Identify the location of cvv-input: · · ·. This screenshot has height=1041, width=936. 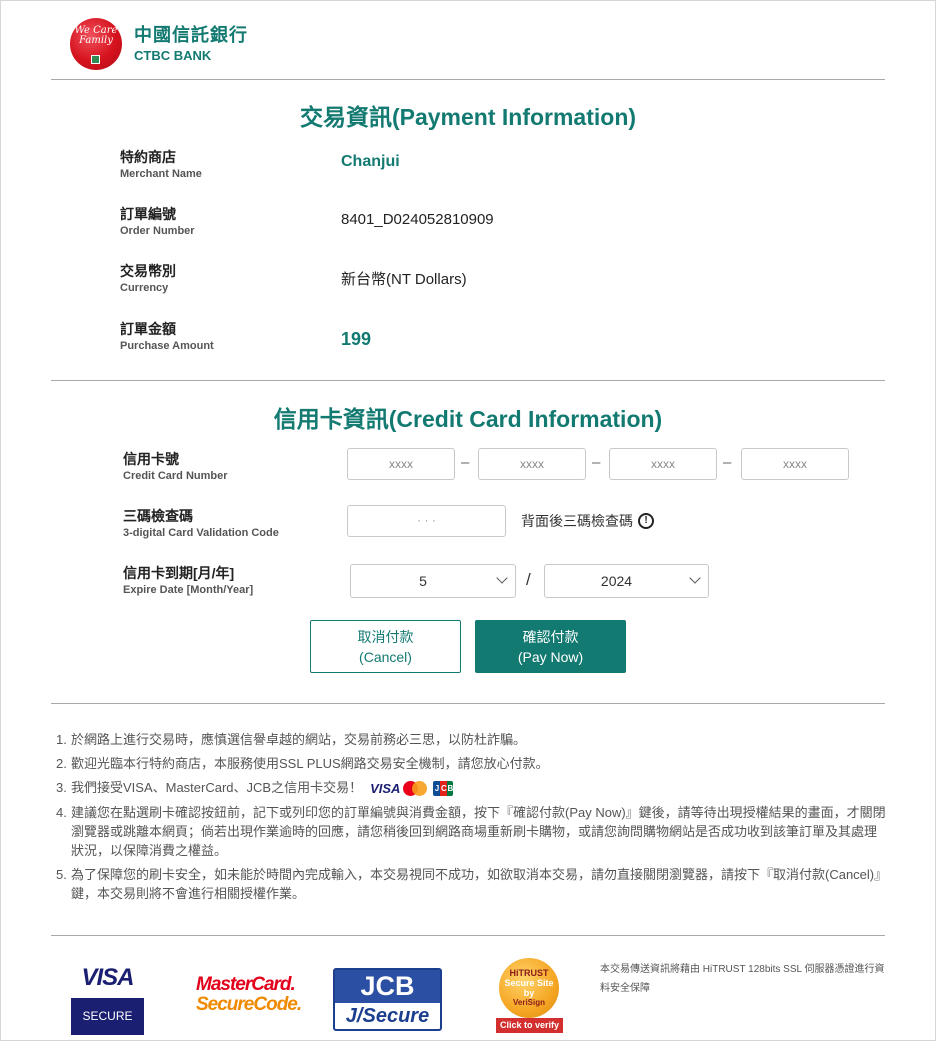
(426, 521).